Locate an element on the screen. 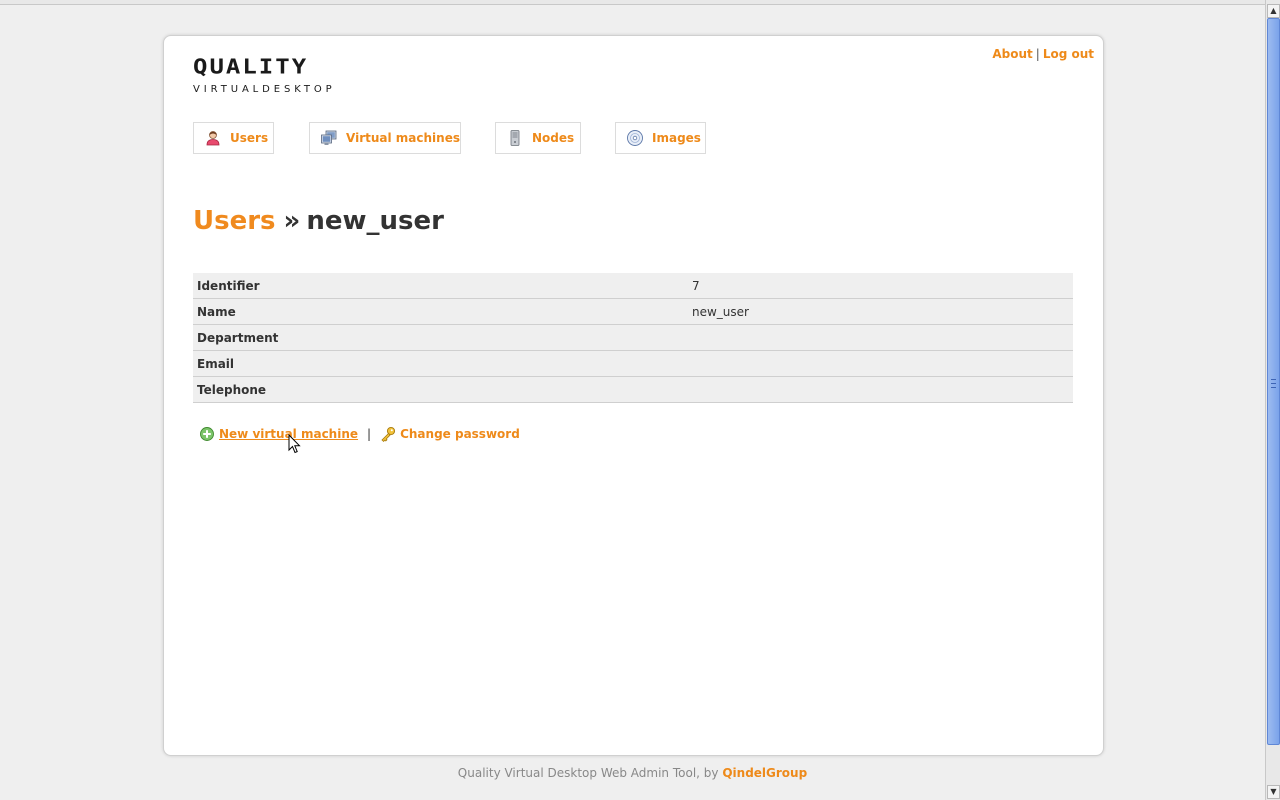  scroll-down-button: ▼ is located at coordinates (1273, 792).